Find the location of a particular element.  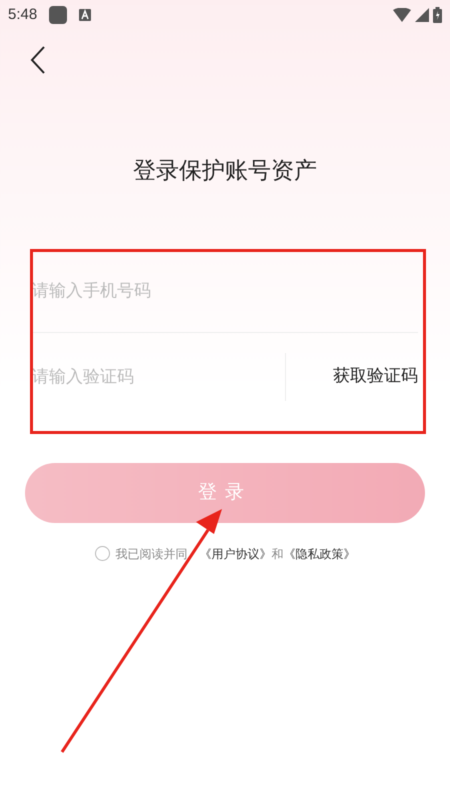

page-title: 登录保护账号资产 is located at coordinates (225, 171).